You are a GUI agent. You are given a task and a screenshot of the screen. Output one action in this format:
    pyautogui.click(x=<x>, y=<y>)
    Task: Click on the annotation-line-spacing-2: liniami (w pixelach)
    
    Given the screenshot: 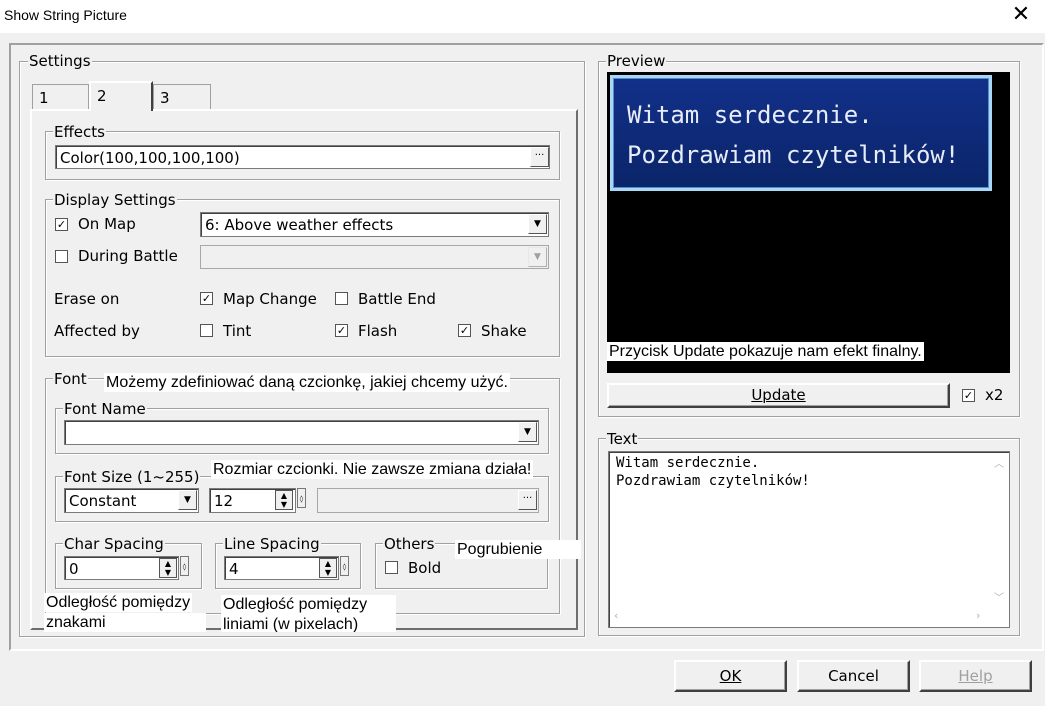 What is the action you would take?
    pyautogui.click(x=308, y=623)
    